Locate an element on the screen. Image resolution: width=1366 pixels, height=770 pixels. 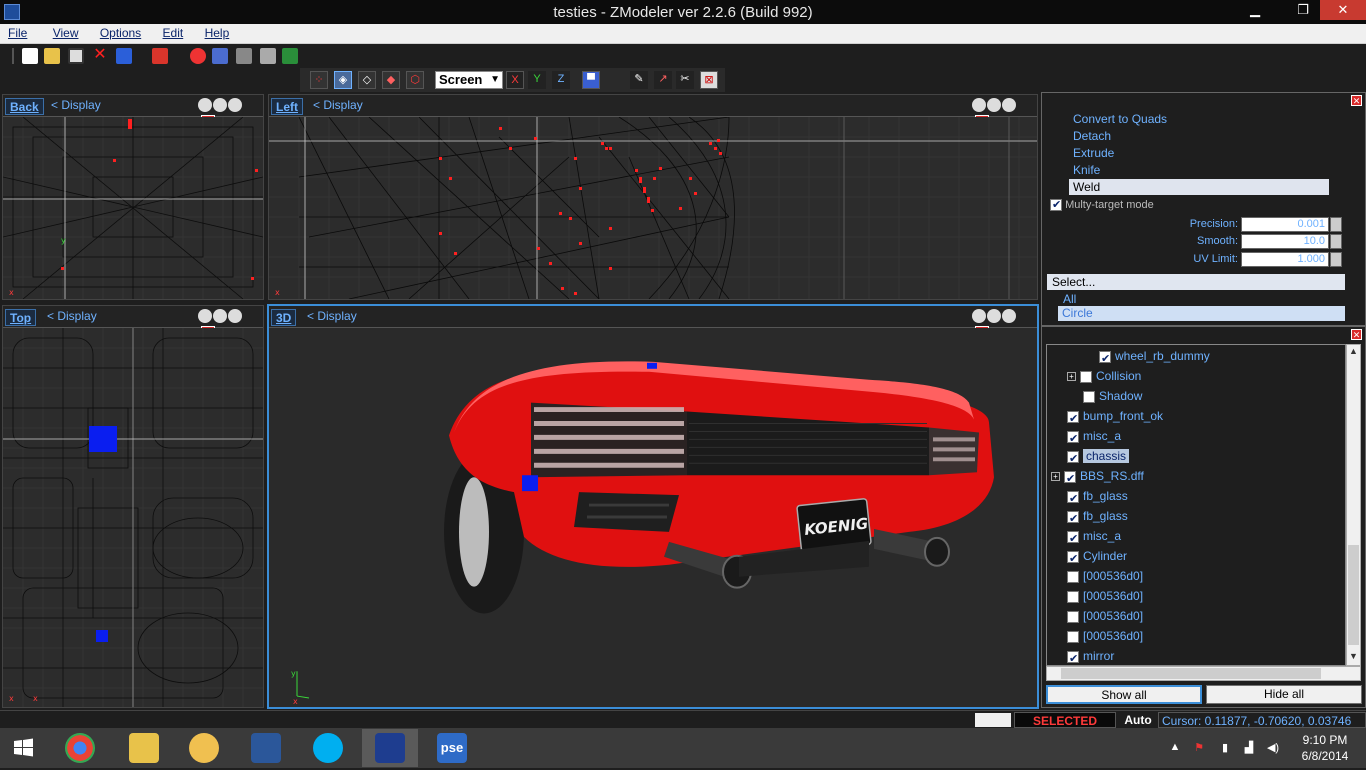
flag-icon: ⚑ is located at coordinates (1199, 748).